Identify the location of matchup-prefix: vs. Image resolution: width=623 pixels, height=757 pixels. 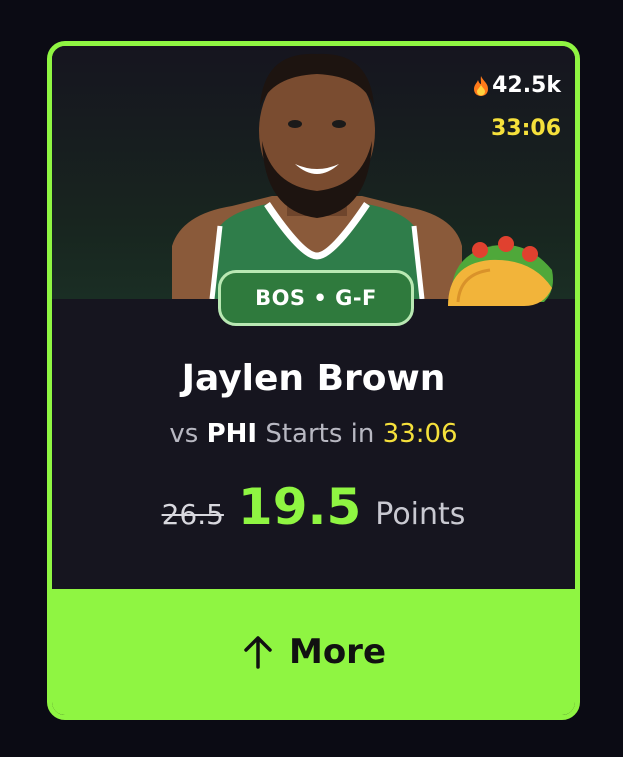
(184, 434).